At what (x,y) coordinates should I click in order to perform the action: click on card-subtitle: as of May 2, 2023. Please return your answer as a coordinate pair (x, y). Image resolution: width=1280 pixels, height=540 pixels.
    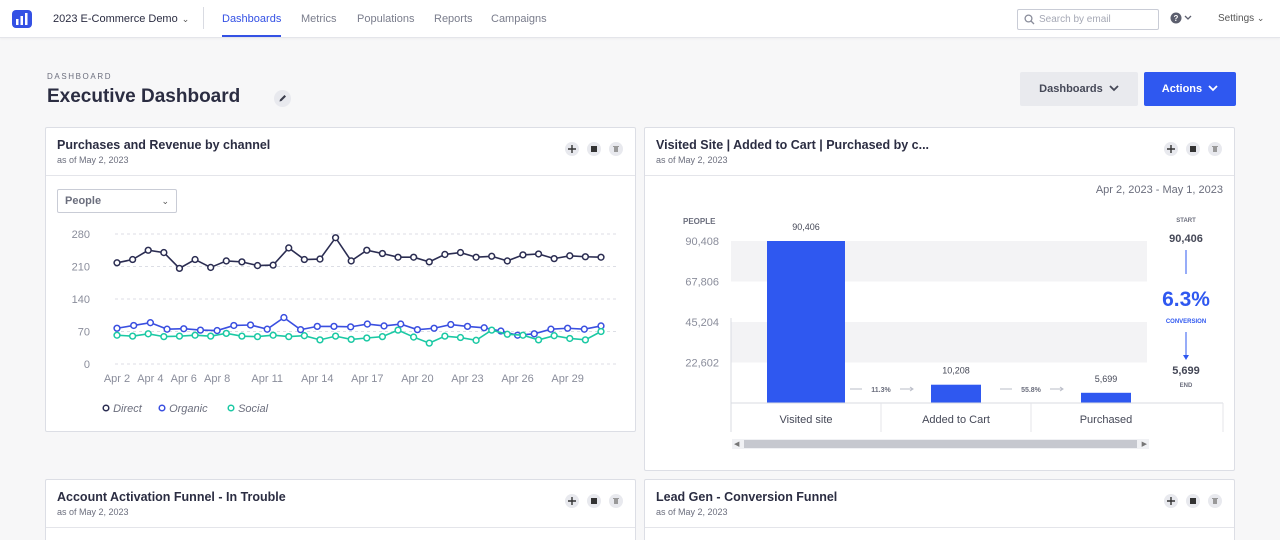
    Looking at the image, I should click on (93, 512).